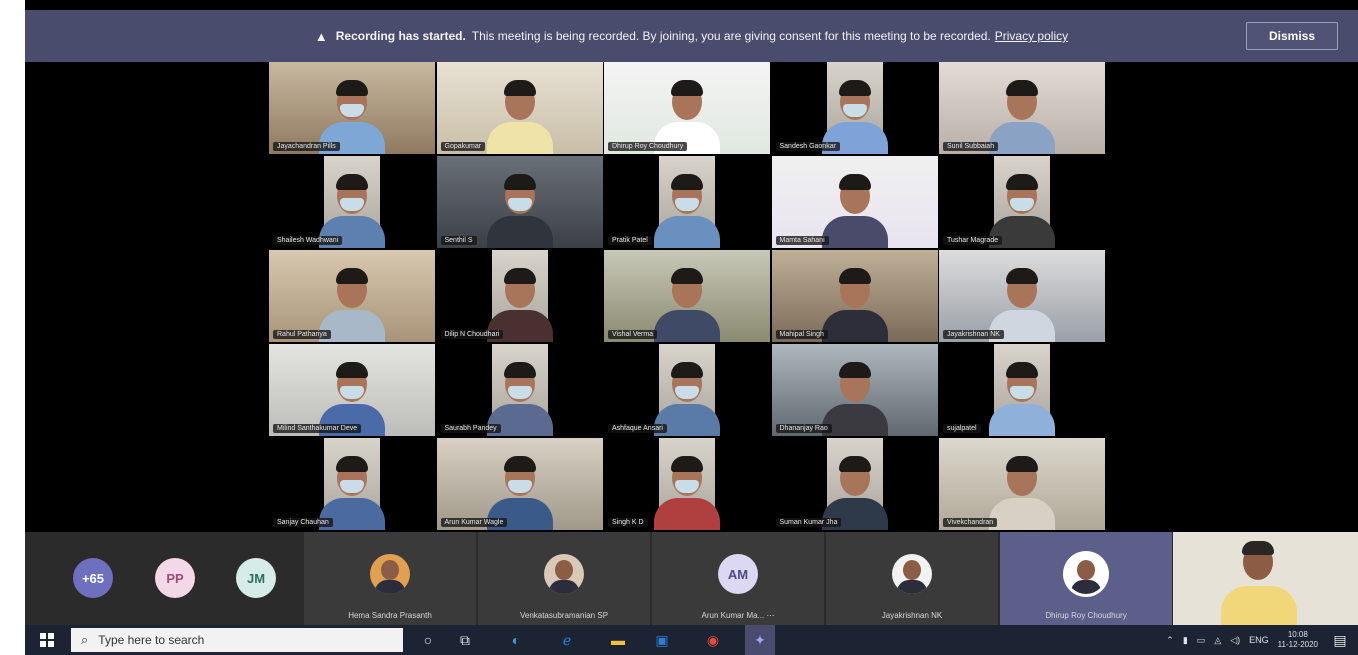 This screenshot has height=655, width=1358. What do you see at coordinates (256, 578) in the screenshot?
I see `avatar-jm: JM` at bounding box center [256, 578].